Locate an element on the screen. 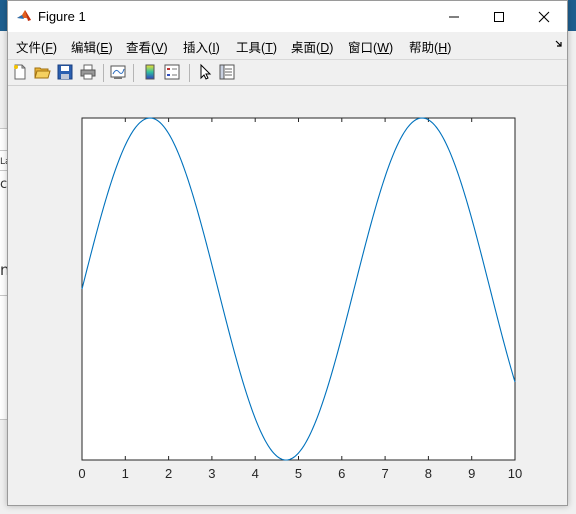 This screenshot has height=514, width=576. minimize-button is located at coordinates (454, 16).